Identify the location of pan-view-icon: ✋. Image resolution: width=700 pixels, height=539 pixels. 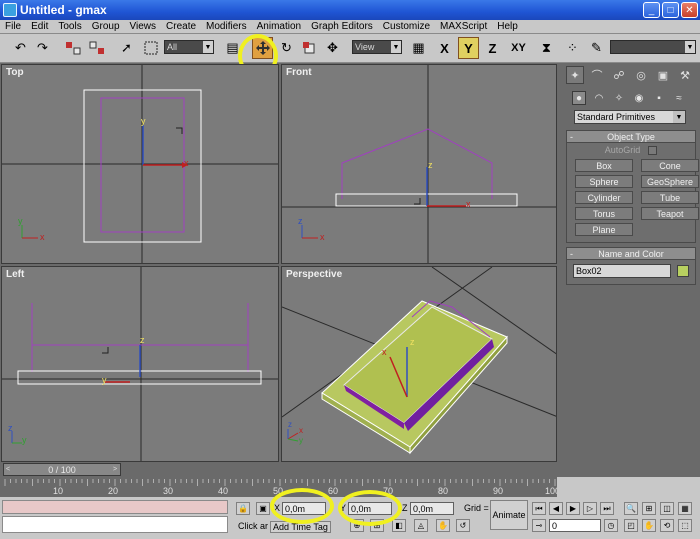
(443, 525).